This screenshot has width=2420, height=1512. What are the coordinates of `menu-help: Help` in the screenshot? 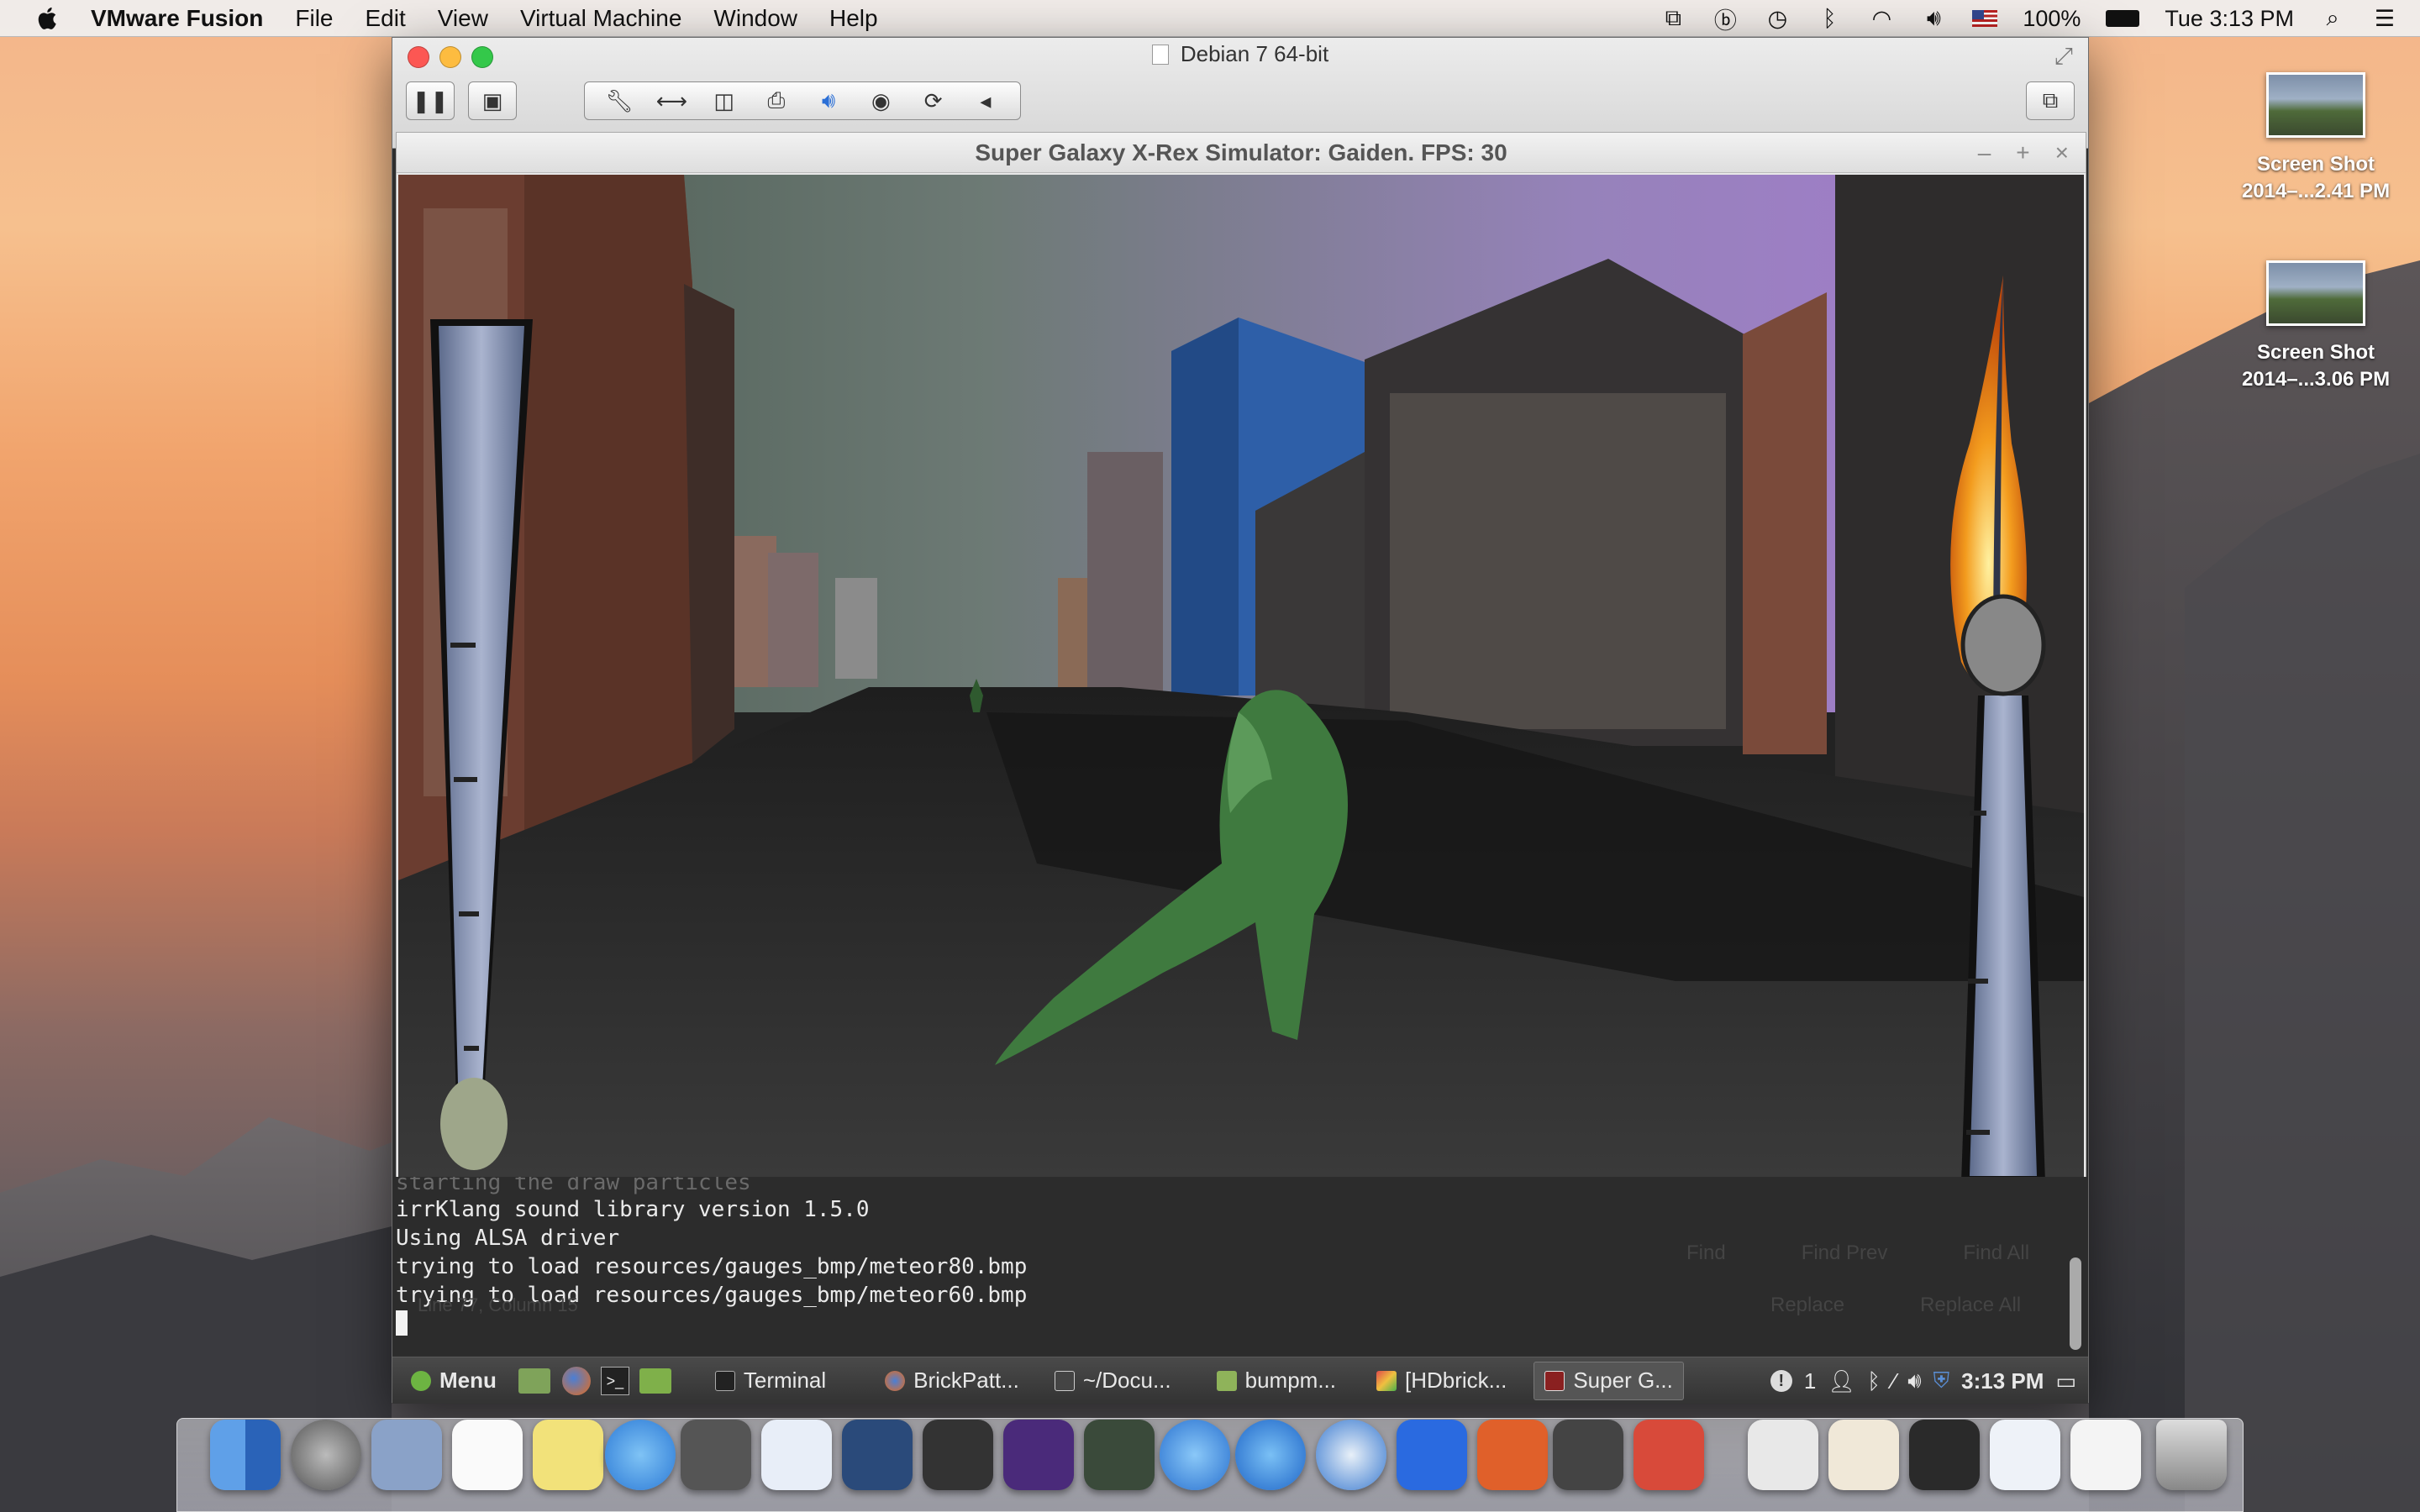 It's located at (854, 18).